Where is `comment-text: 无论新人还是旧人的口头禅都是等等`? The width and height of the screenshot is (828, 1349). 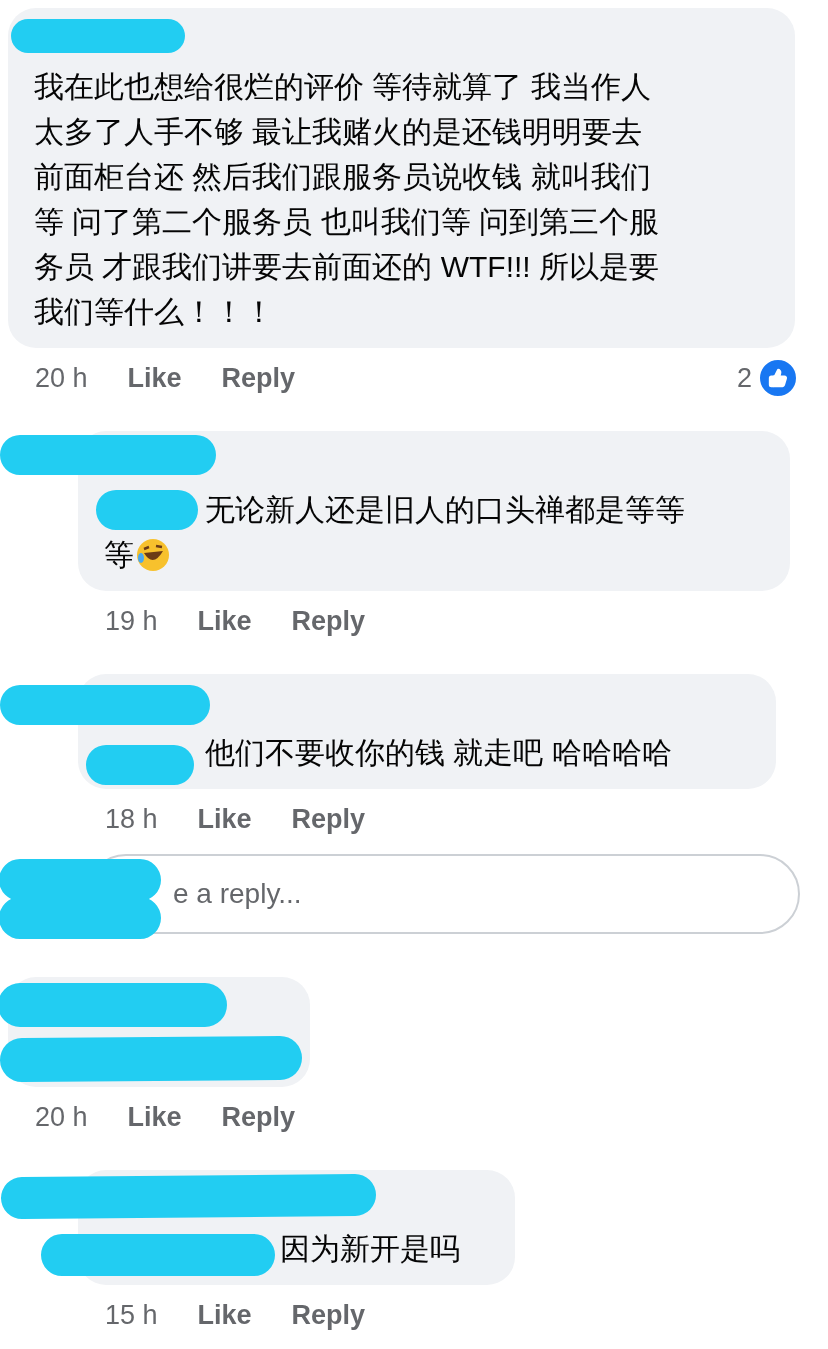
comment-text: 无论新人还是旧人的口头禅都是等等 is located at coordinates (445, 510).